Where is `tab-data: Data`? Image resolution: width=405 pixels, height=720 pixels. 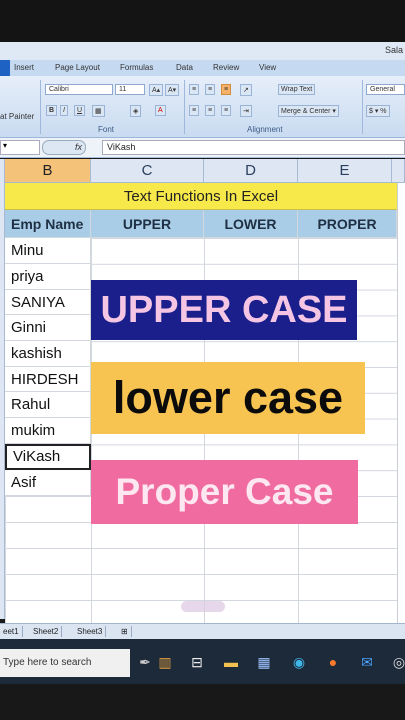 tab-data: Data is located at coordinates (184, 67).